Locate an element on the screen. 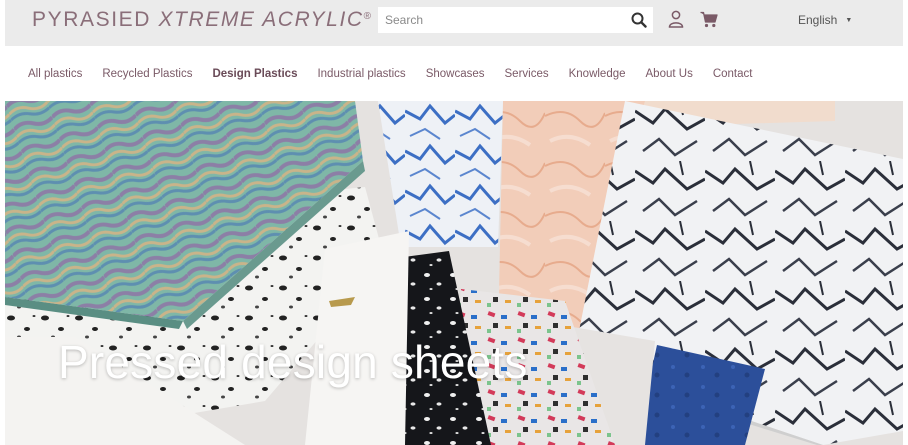 The image size is (908, 445). brand-logo: PYRASIED XTREME ACRYLIC® is located at coordinates (202, 20).